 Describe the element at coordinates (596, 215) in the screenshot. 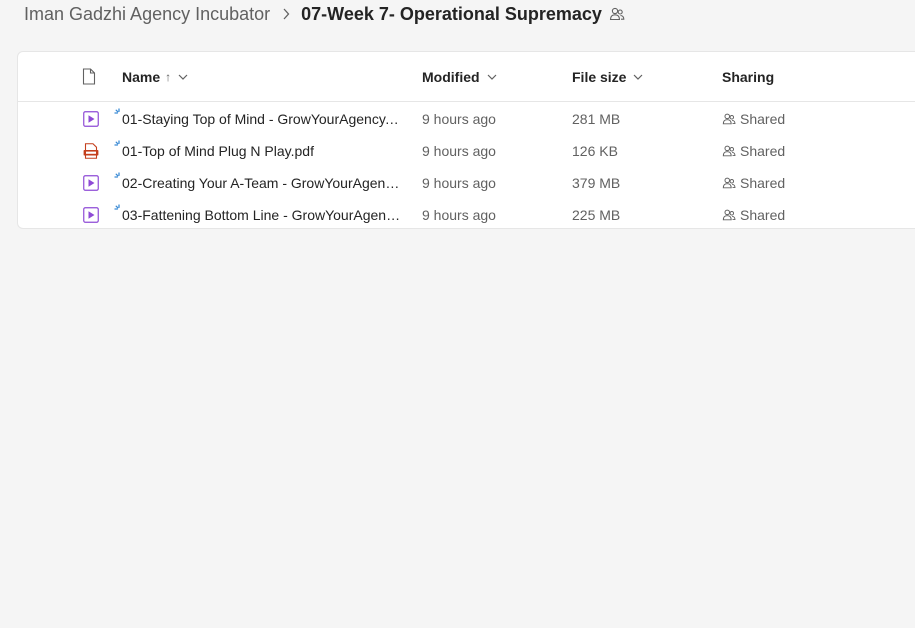

I see `file-size: 225 MB` at that location.